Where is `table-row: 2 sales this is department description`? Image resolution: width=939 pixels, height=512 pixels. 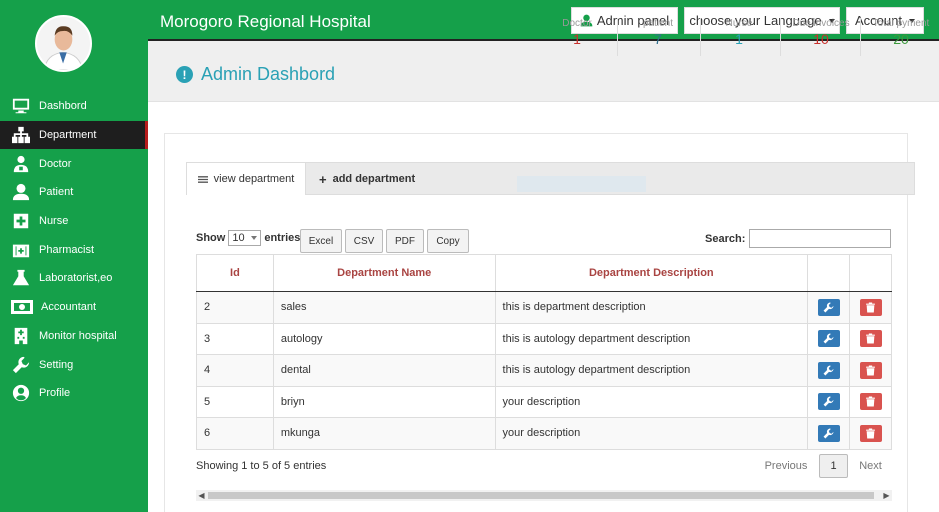
table-row: 2 sales this is department description is located at coordinates (544, 307).